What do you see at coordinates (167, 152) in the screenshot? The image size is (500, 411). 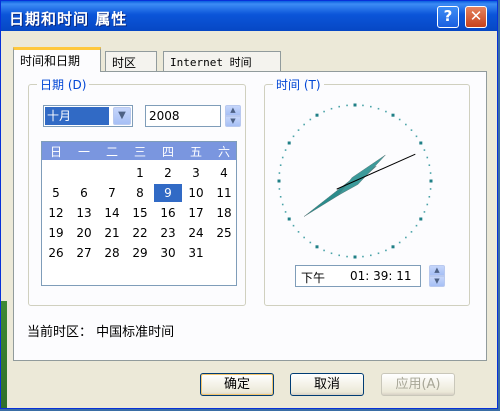 I see `weekday-label: 四` at bounding box center [167, 152].